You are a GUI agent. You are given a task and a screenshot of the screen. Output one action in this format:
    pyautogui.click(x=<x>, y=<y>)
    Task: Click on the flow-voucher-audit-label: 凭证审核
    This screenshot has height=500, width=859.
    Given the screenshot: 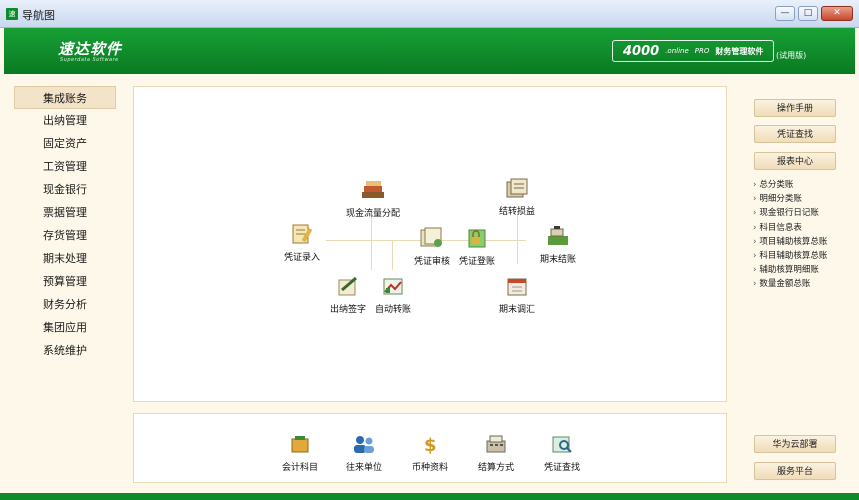 What is the action you would take?
    pyautogui.click(x=432, y=262)
    